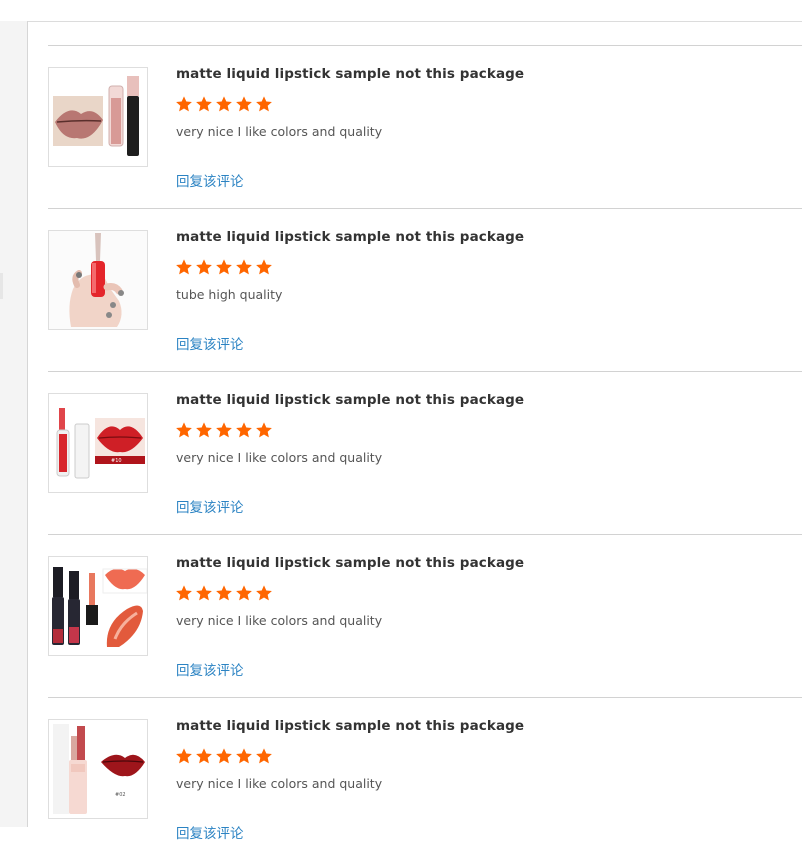  I want to click on hand-holding-lipstick-photo-icon, so click(98, 280).